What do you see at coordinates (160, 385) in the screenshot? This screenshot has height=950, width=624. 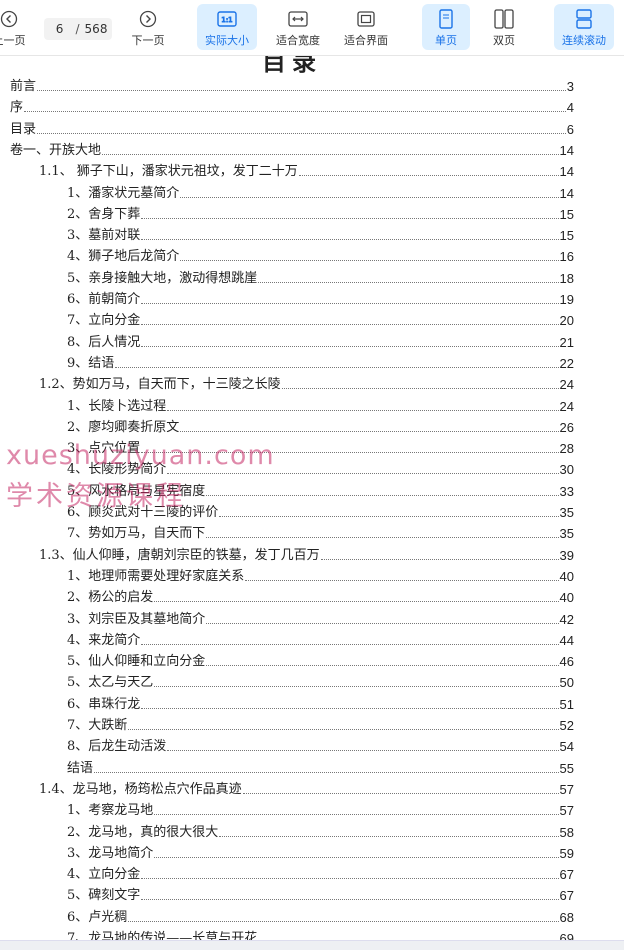 I see `toc-entry-title: 1.2、势如万马，自天而下，十三陵之长陵` at bounding box center [160, 385].